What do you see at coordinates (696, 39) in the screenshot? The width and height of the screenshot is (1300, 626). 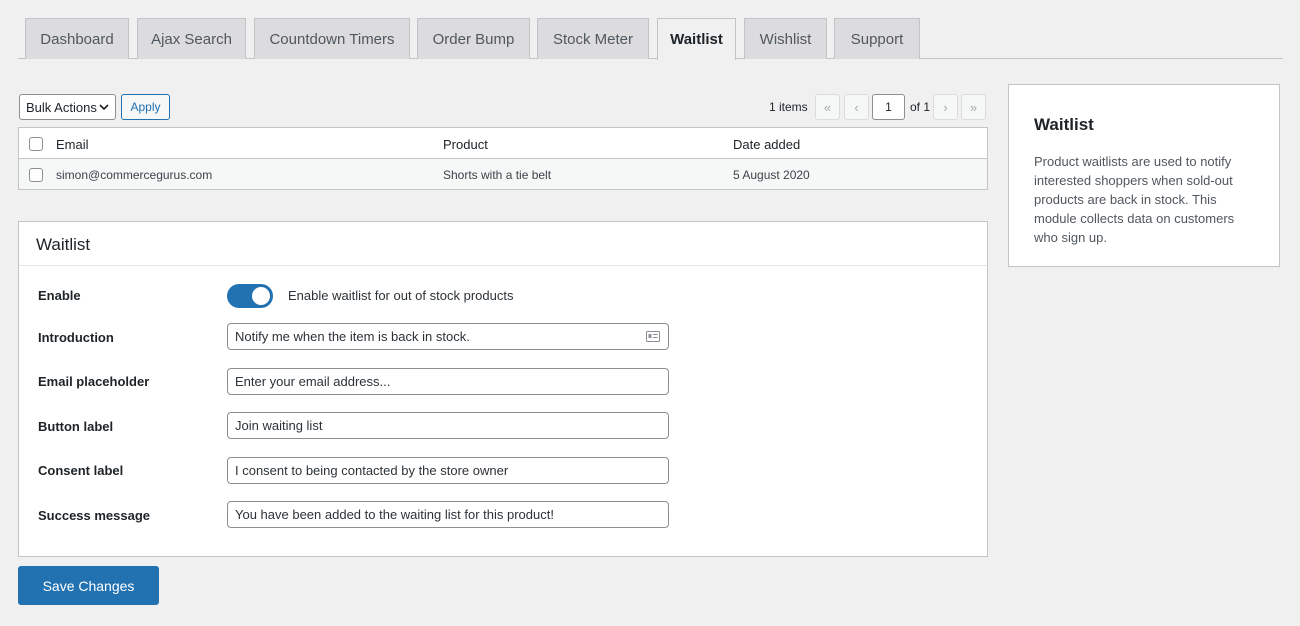 I see `tab-waitlist: Waitlist` at bounding box center [696, 39].